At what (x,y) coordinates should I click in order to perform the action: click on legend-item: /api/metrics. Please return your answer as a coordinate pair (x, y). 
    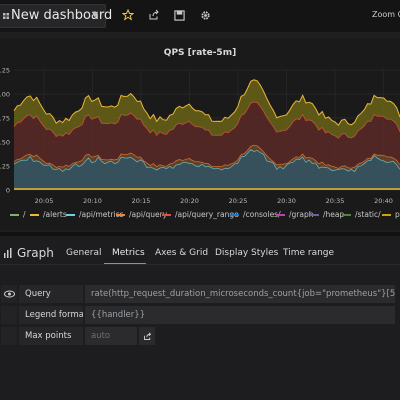
    Looking at the image, I should click on (95, 214).